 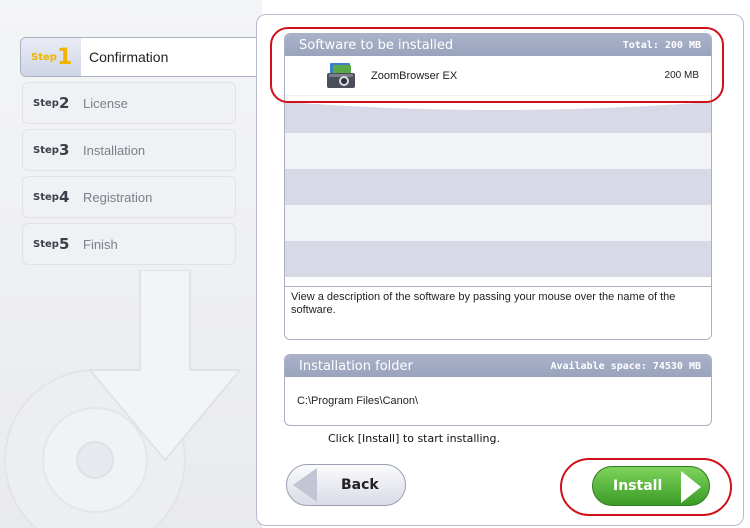 What do you see at coordinates (100, 244) in the screenshot?
I see `step-label: Finish` at bounding box center [100, 244].